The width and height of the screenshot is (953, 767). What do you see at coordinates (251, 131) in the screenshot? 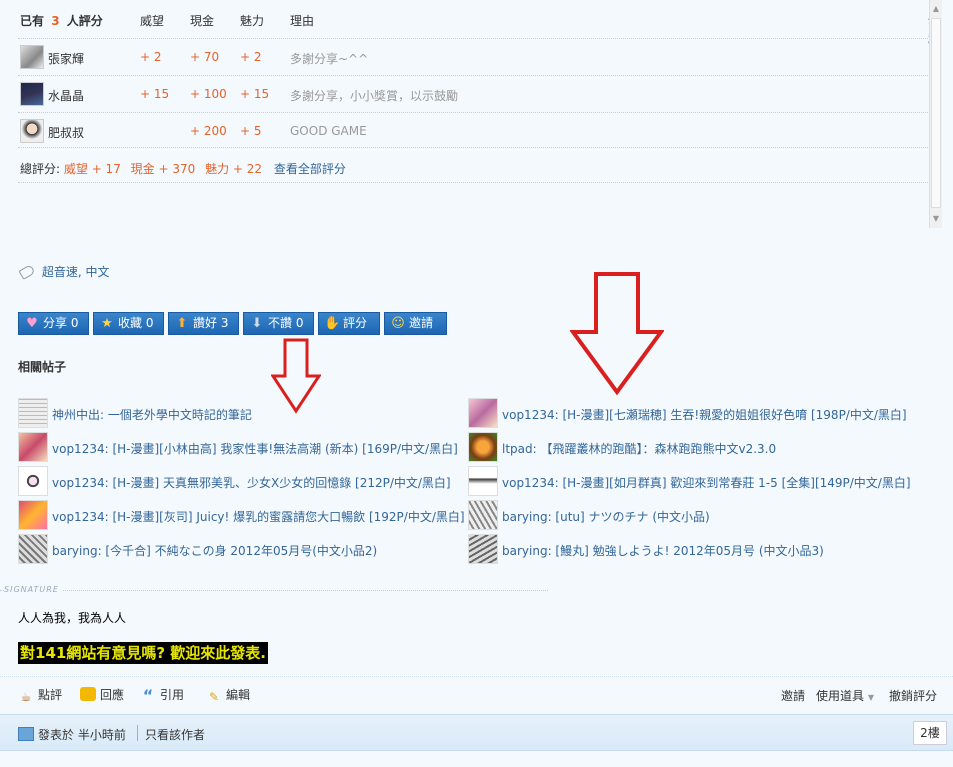
I see `charm-value: + 5` at bounding box center [251, 131].